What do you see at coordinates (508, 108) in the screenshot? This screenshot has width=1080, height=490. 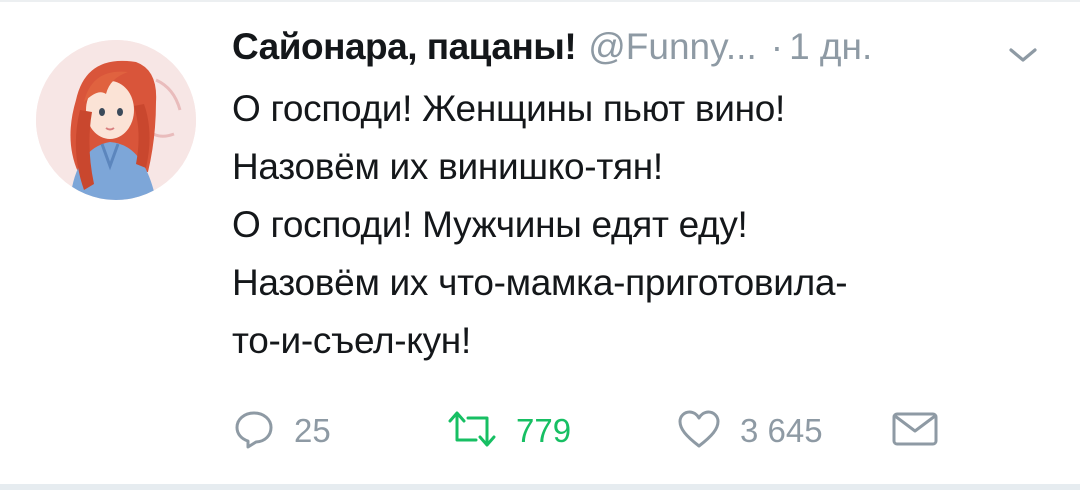 I see `tweet-line: О господи! Женщины пьют вино!` at bounding box center [508, 108].